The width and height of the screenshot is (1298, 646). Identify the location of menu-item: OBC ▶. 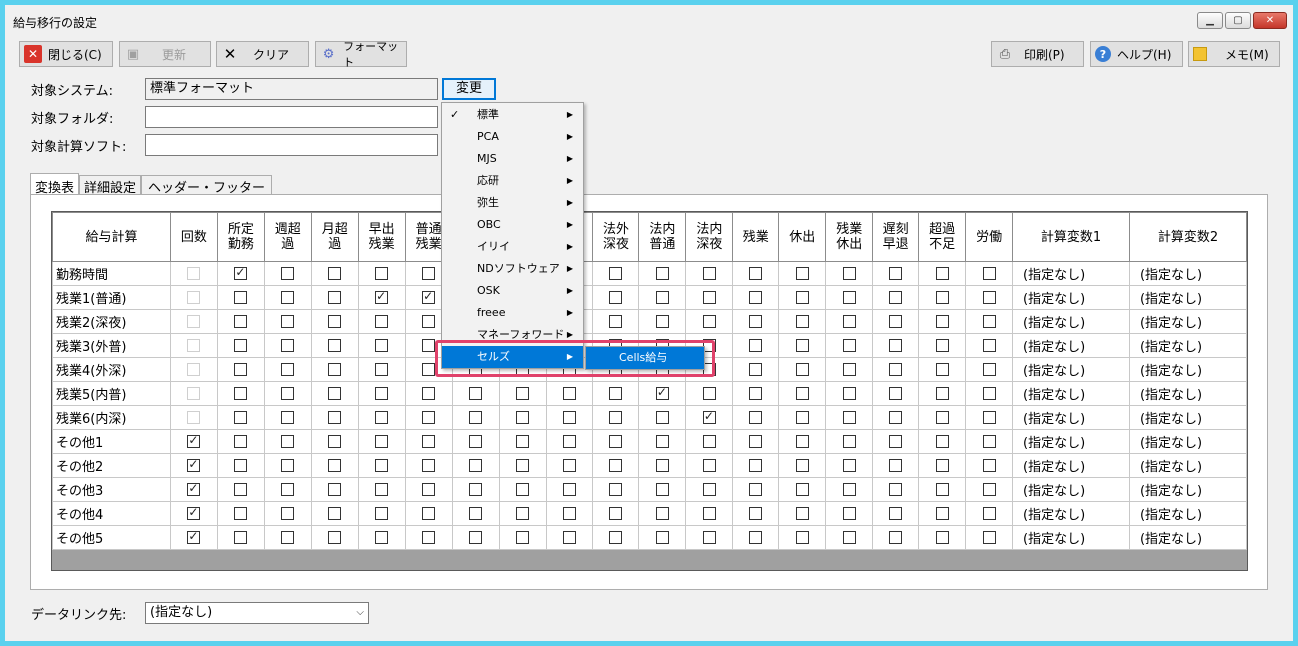
(512, 225).